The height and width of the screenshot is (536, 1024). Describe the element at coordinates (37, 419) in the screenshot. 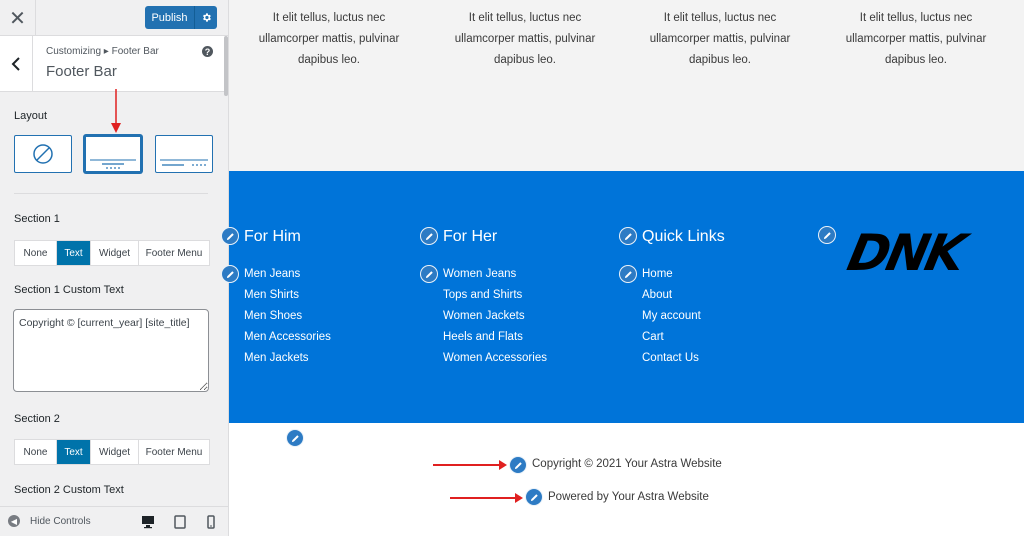

I see `section-2-label: Section 2` at that location.